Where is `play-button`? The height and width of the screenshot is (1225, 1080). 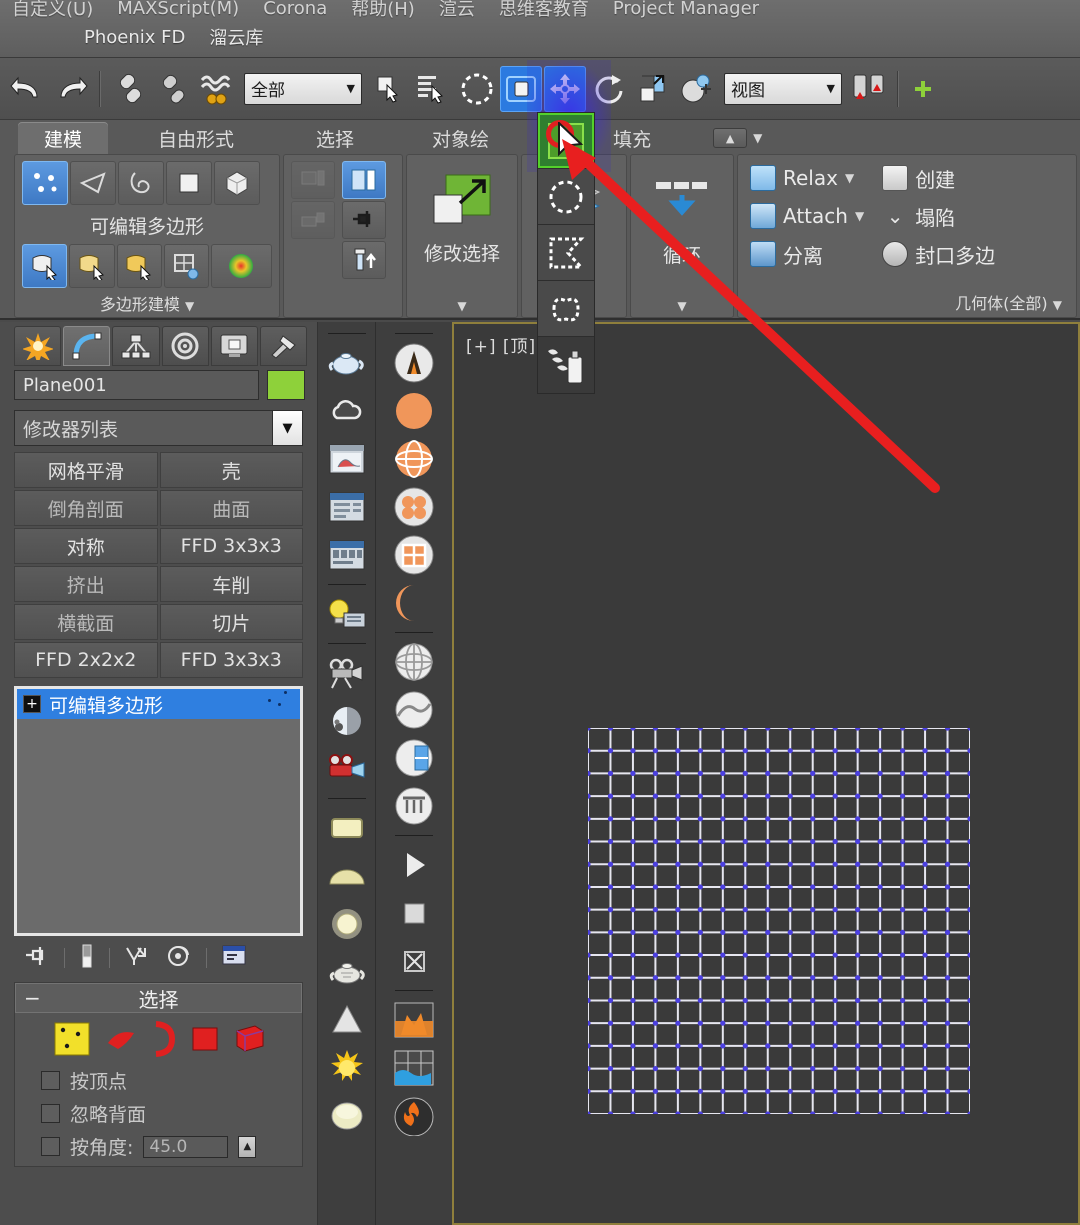 play-button is located at coordinates (414, 865).